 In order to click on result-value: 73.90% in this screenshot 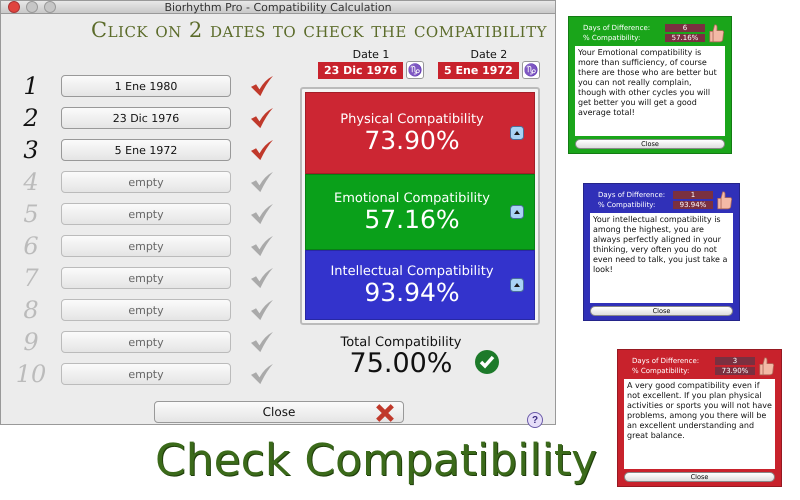, I will do `click(412, 140)`.